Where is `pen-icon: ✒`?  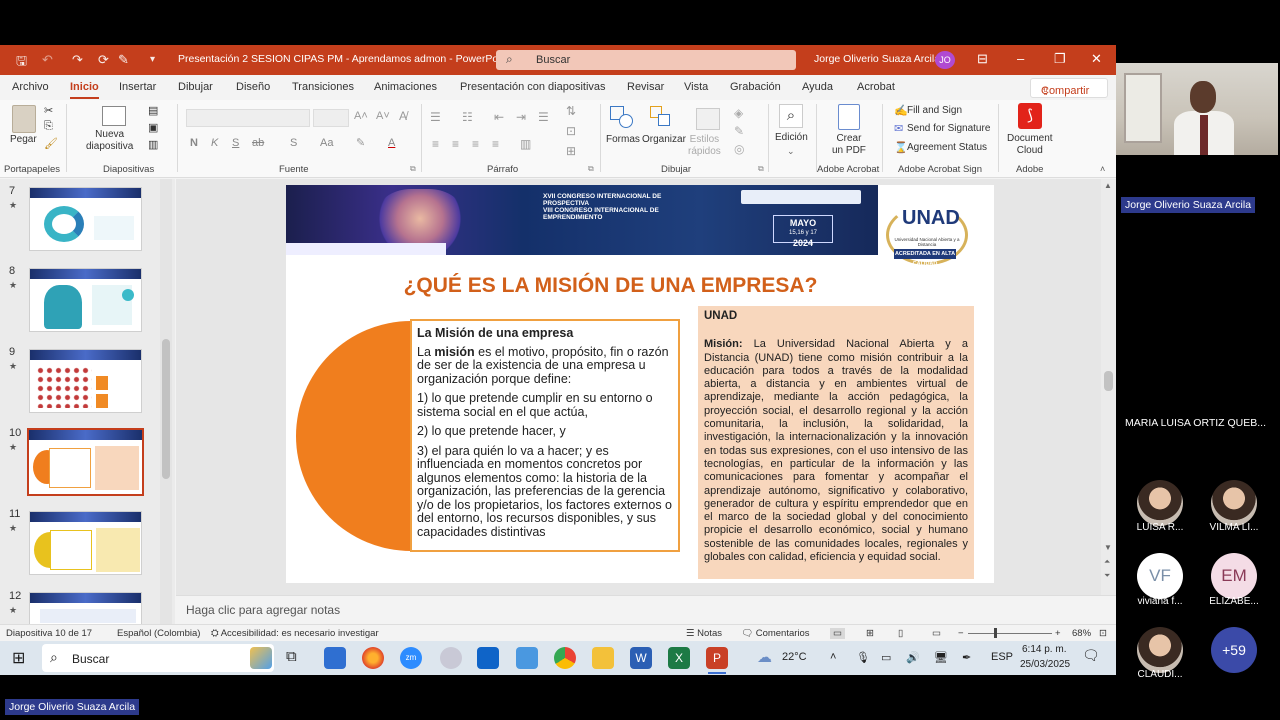
pen-icon: ✒ is located at coordinates (966, 657).